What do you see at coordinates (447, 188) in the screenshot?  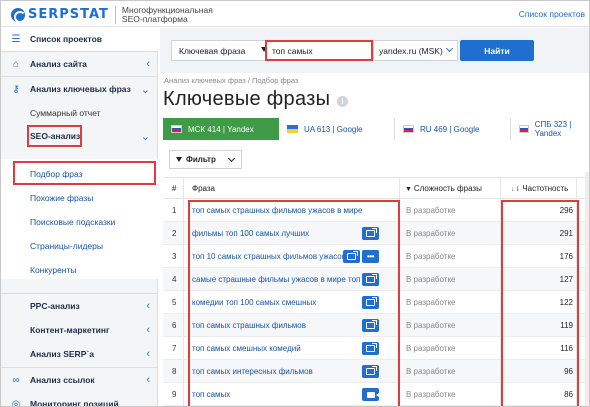 I see `column-header-label: Сложность фразы` at bounding box center [447, 188].